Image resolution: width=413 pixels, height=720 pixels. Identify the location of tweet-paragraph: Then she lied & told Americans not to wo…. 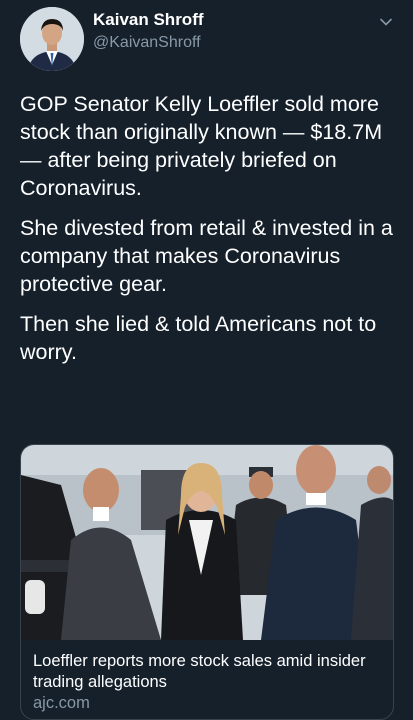
(198, 338).